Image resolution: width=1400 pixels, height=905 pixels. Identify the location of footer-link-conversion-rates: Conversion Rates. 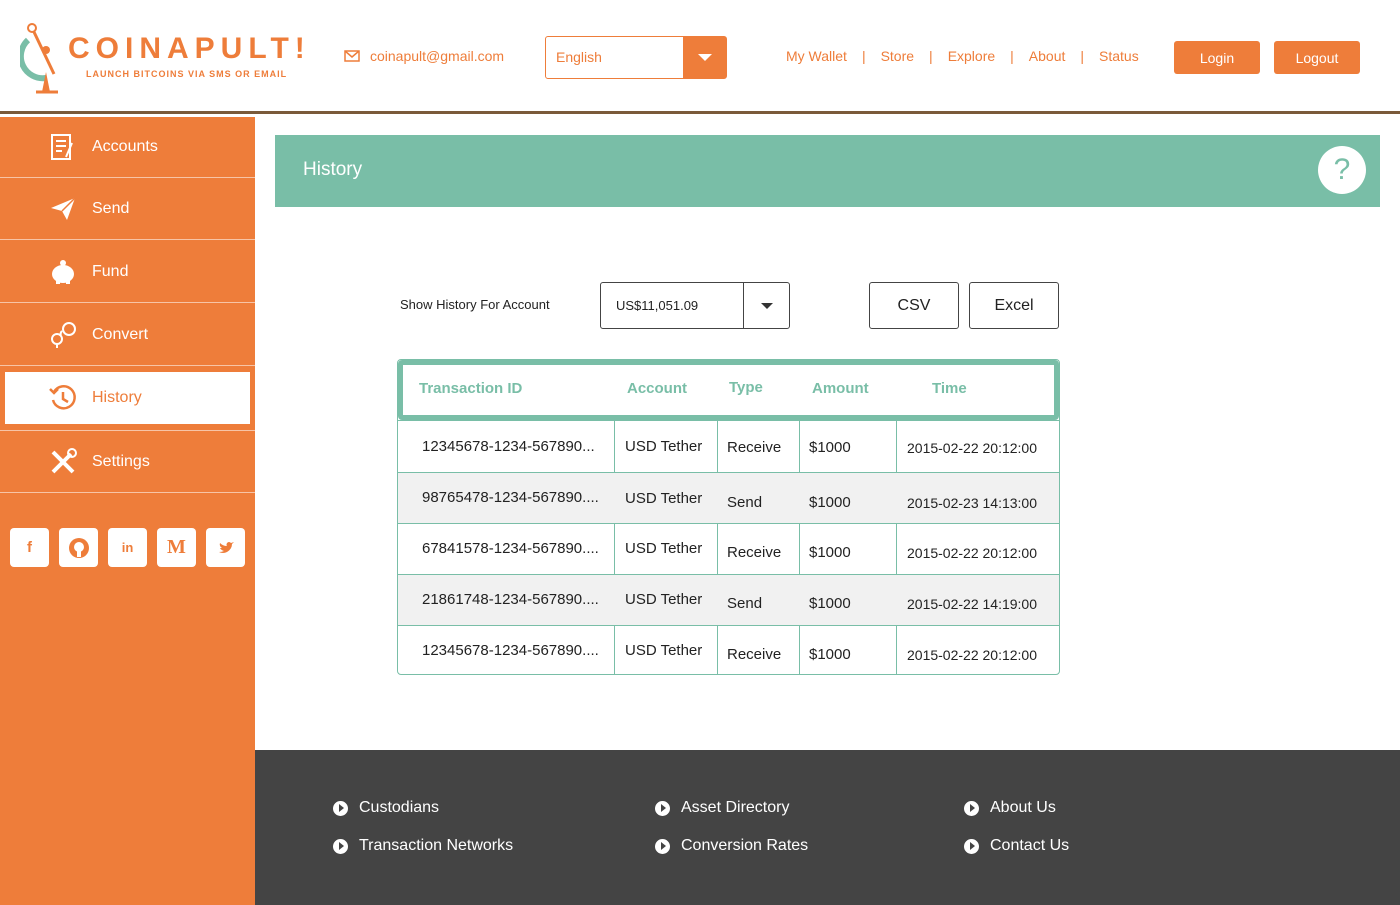
(731, 846).